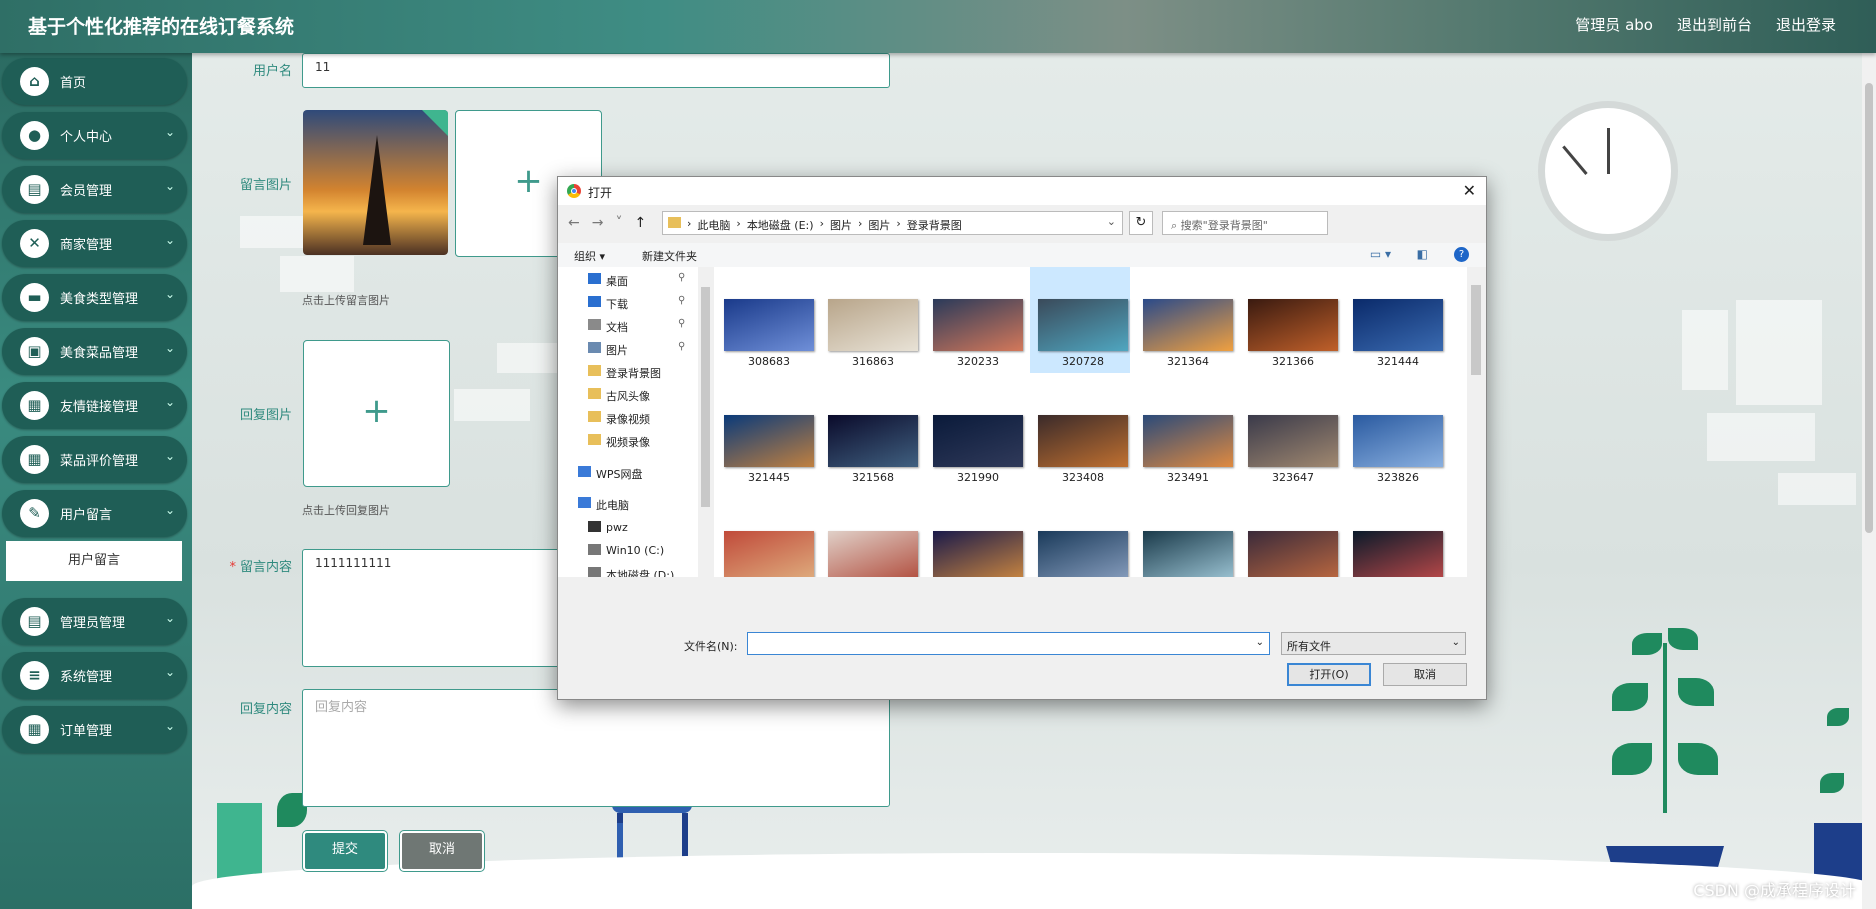  I want to click on tree-item: 古风头像, so click(630, 394).